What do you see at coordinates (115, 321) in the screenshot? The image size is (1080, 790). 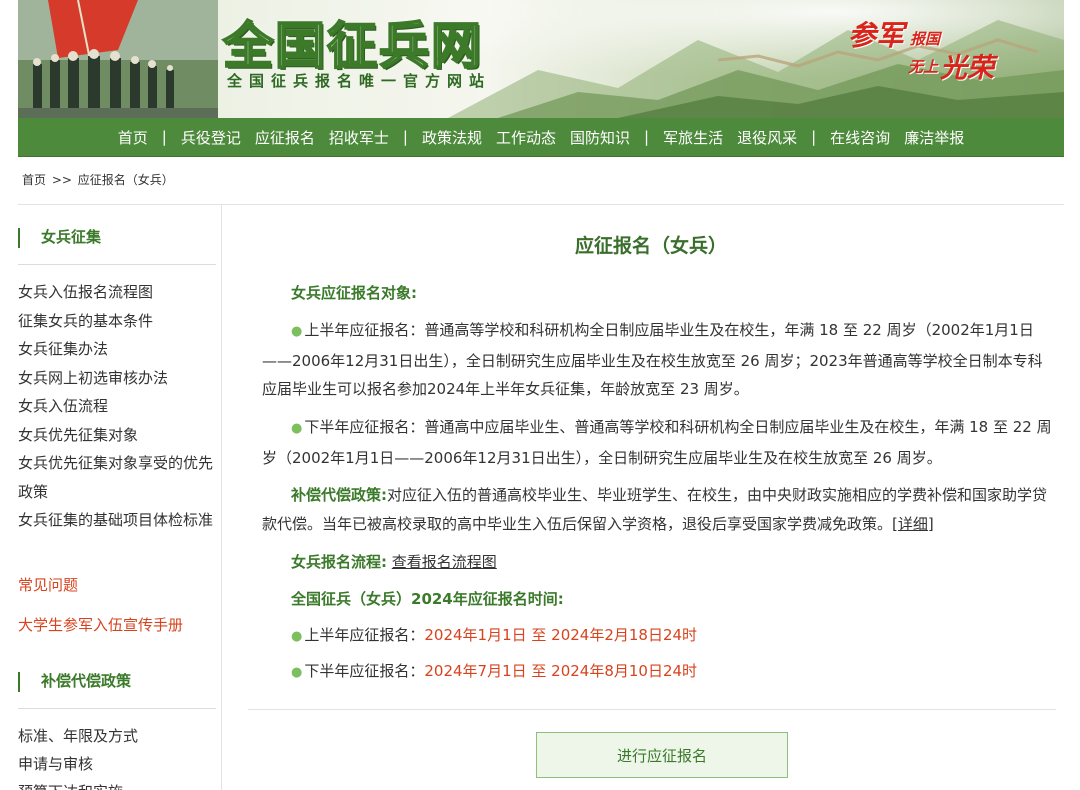 I see `sidebar-item: 征集女兵的基本条件` at bounding box center [115, 321].